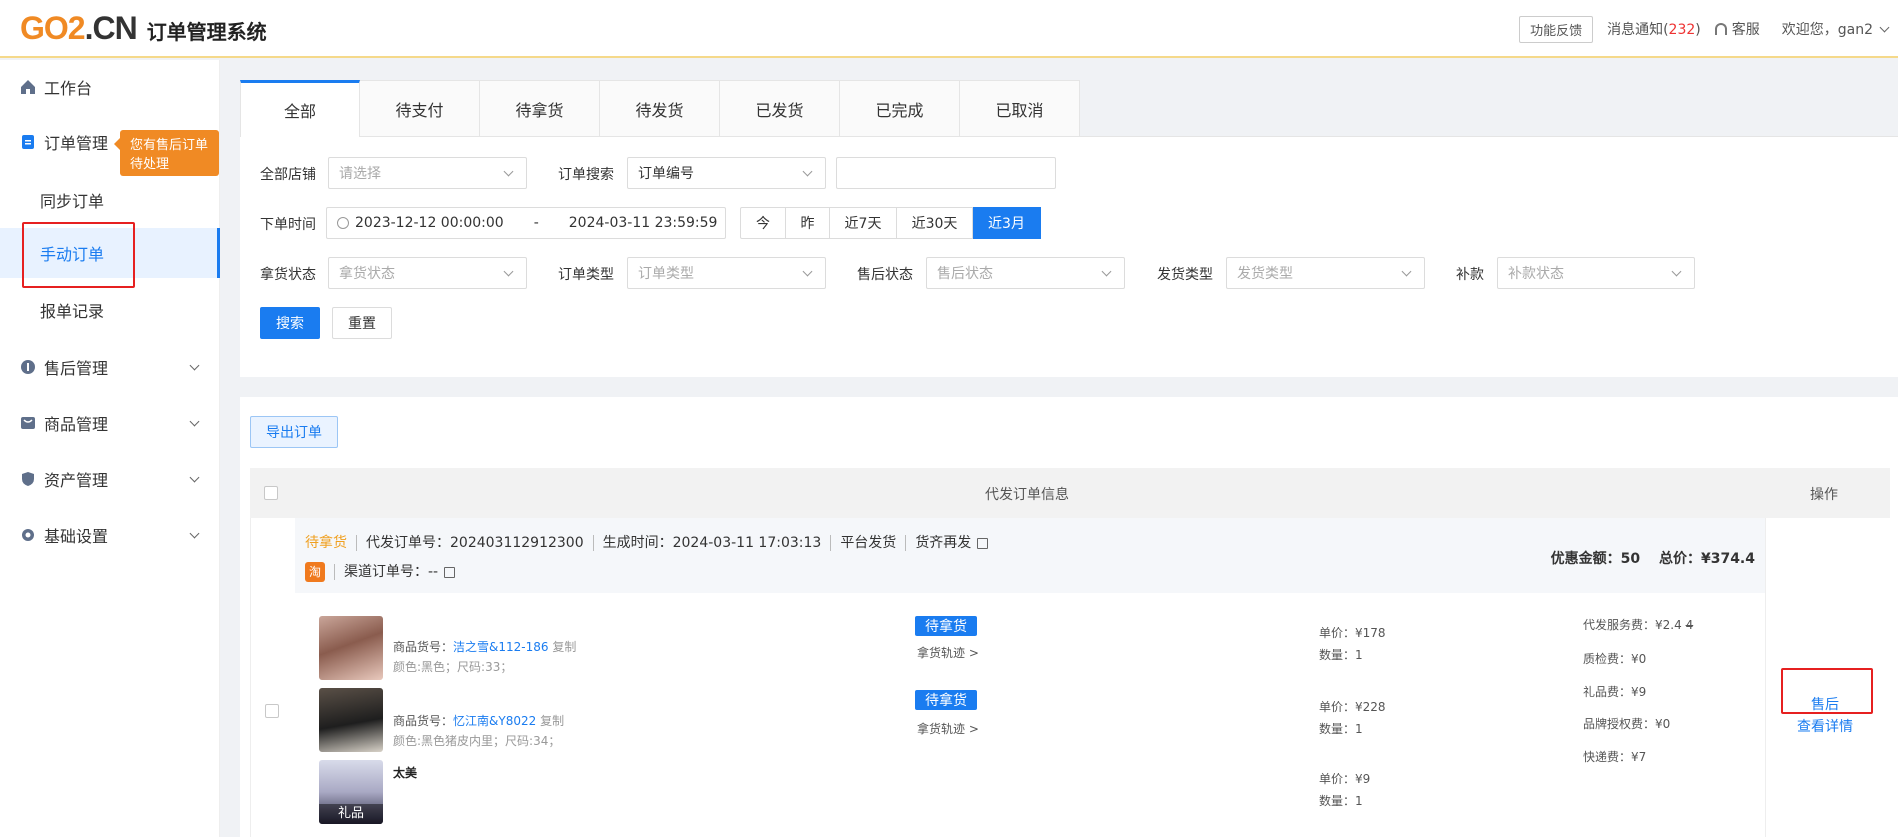  What do you see at coordinates (1619, 625) in the screenshot?
I see `fee-label: 代发服务费：` at bounding box center [1619, 625].